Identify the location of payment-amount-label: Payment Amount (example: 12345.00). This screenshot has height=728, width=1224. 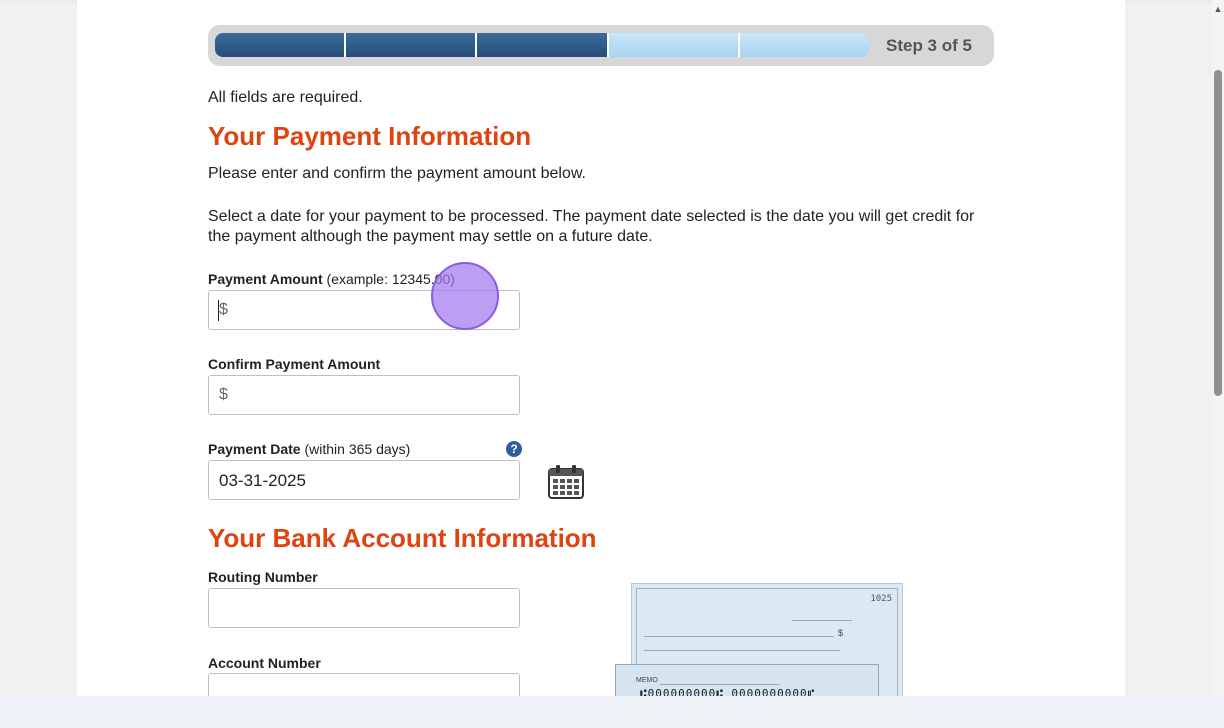
(331, 279).